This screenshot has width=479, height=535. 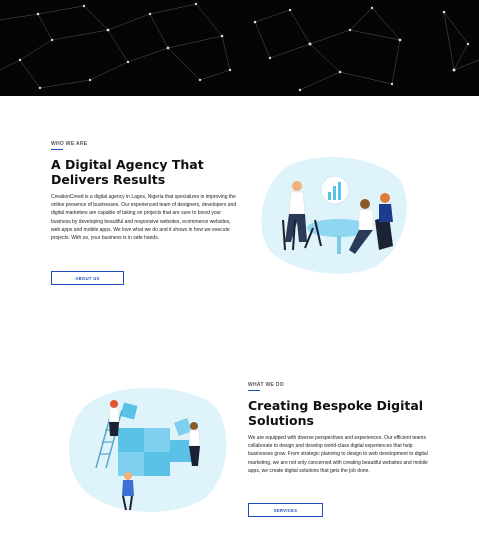 What do you see at coordinates (108, 179) in the screenshot?
I see `about-title-line2: Delivers Results` at bounding box center [108, 179].